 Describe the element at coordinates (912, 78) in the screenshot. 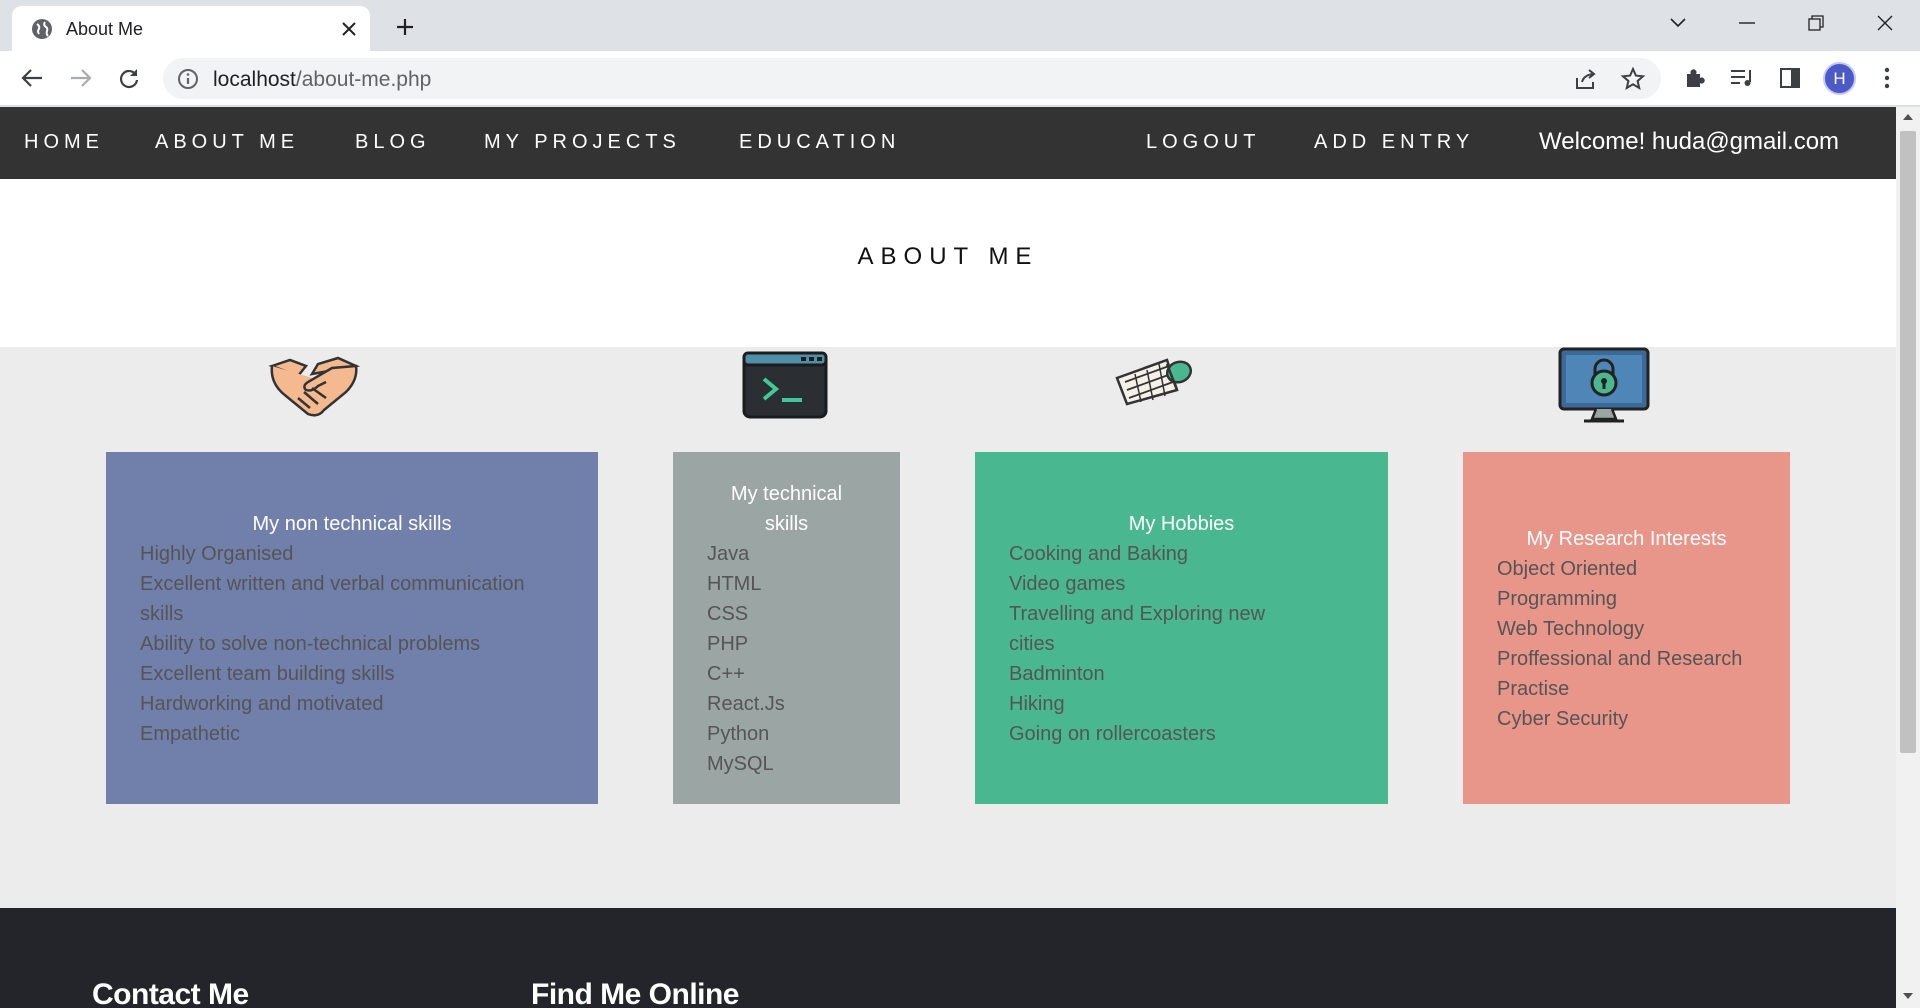

I see `address-bar: localhost/about-me.php` at that location.